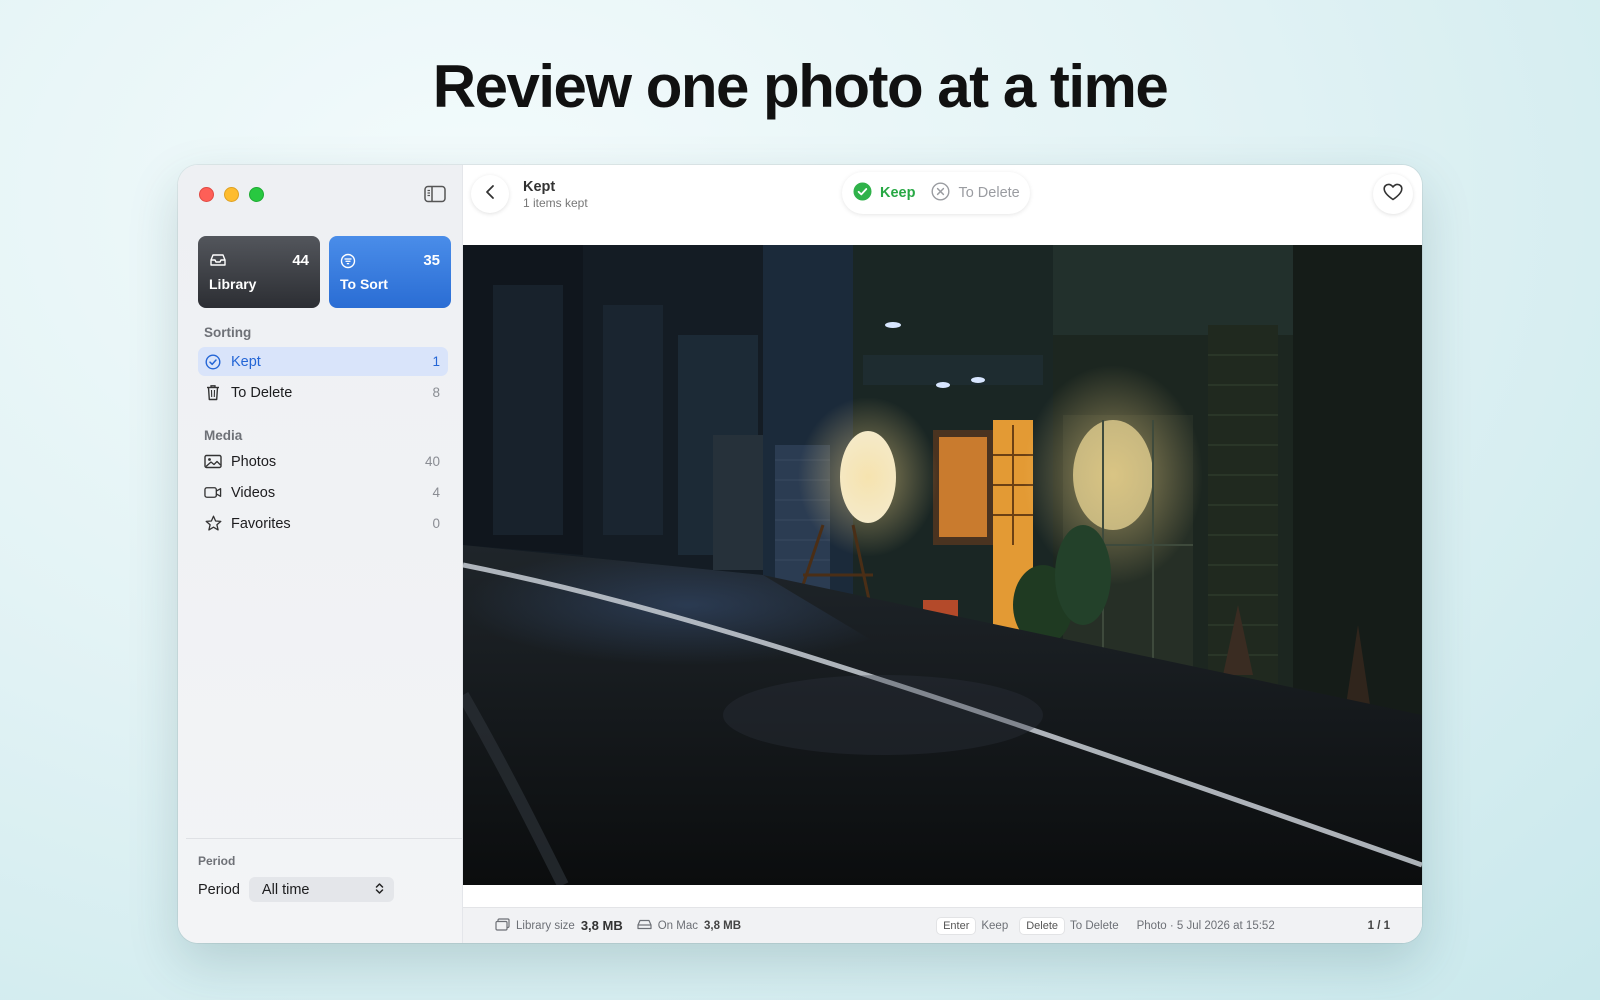  I want to click on media-section-title: Media, so click(223, 435).